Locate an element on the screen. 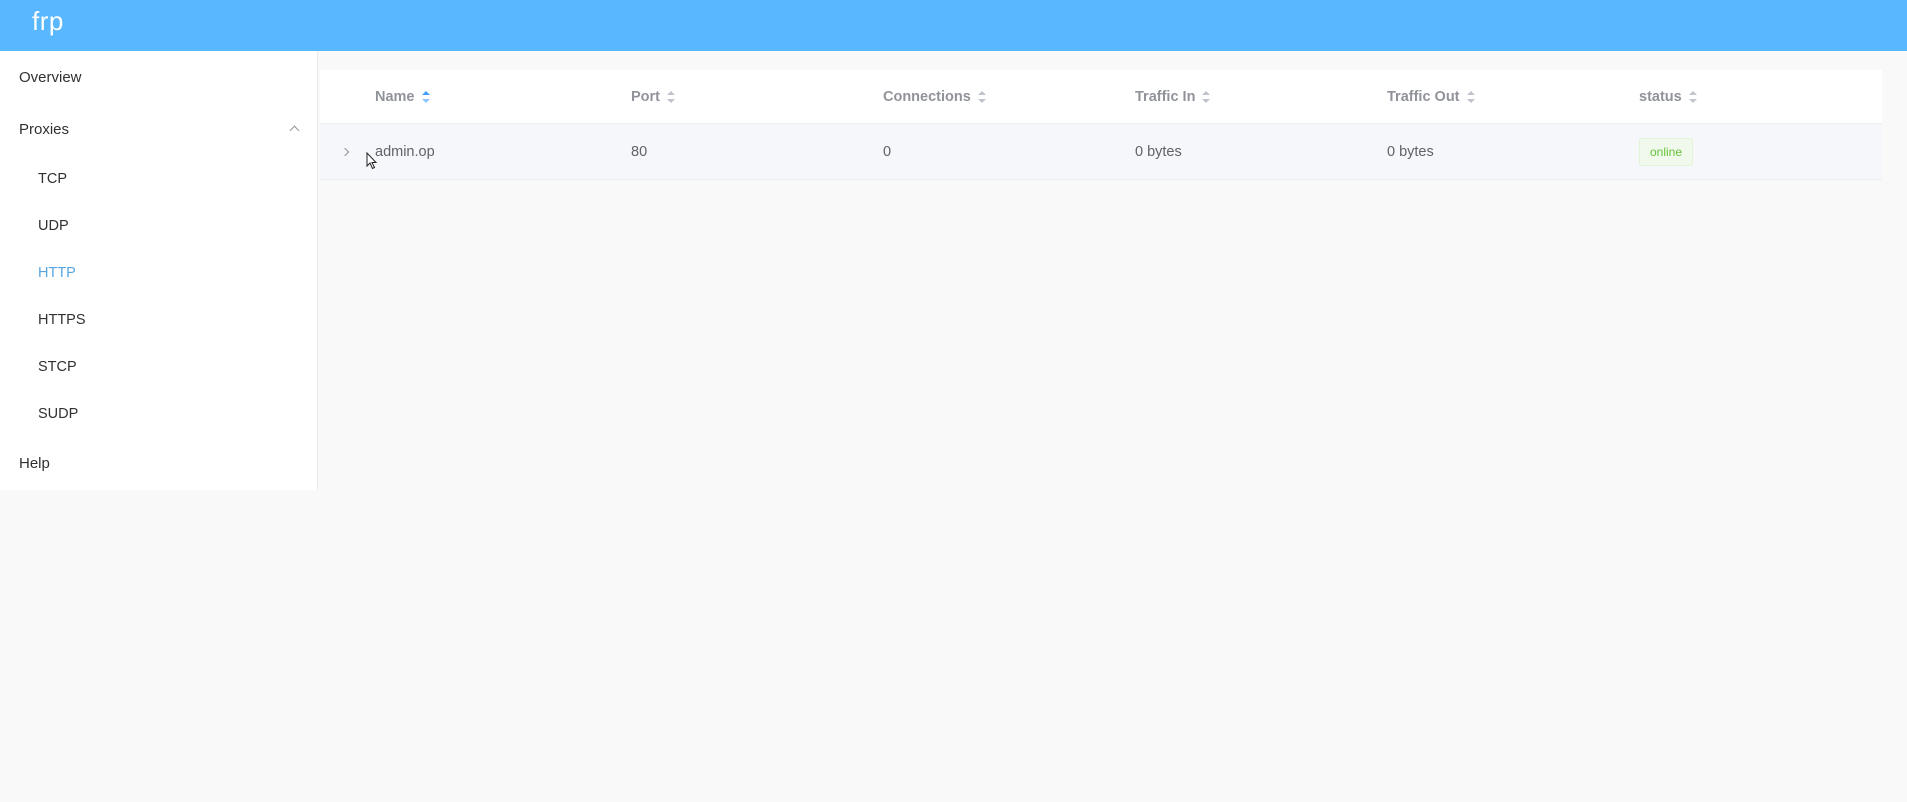 This screenshot has height=802, width=1907. sidebar-item-label: UDP is located at coordinates (53, 225).